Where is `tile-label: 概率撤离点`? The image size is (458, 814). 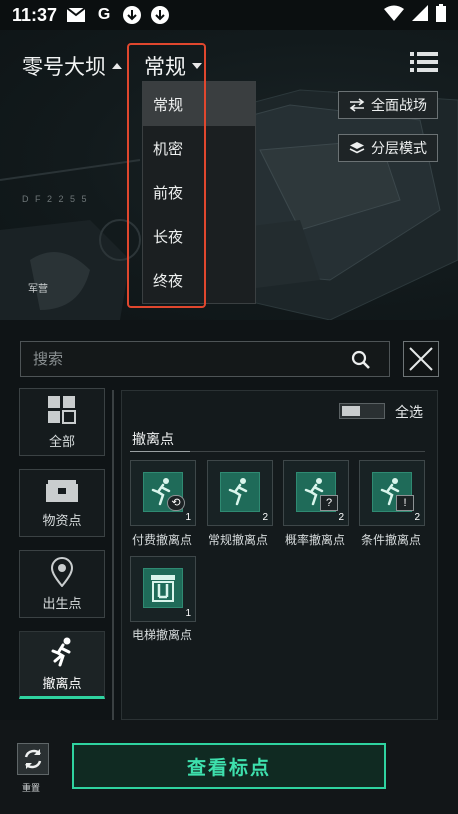
tile-label: 概率撤离点 is located at coordinates (315, 540).